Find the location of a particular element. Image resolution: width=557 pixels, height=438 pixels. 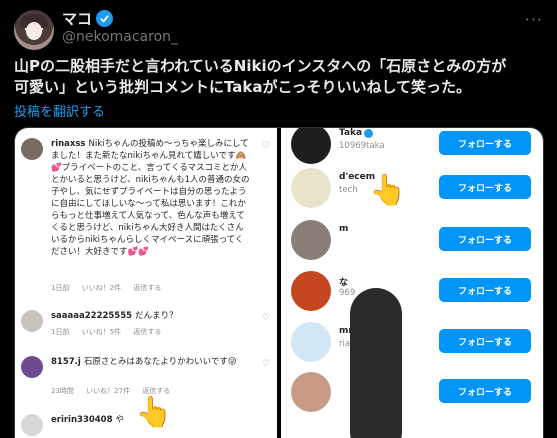

follow-list-row: mma Yosi ria フォローする is located at coordinates (416, 346).